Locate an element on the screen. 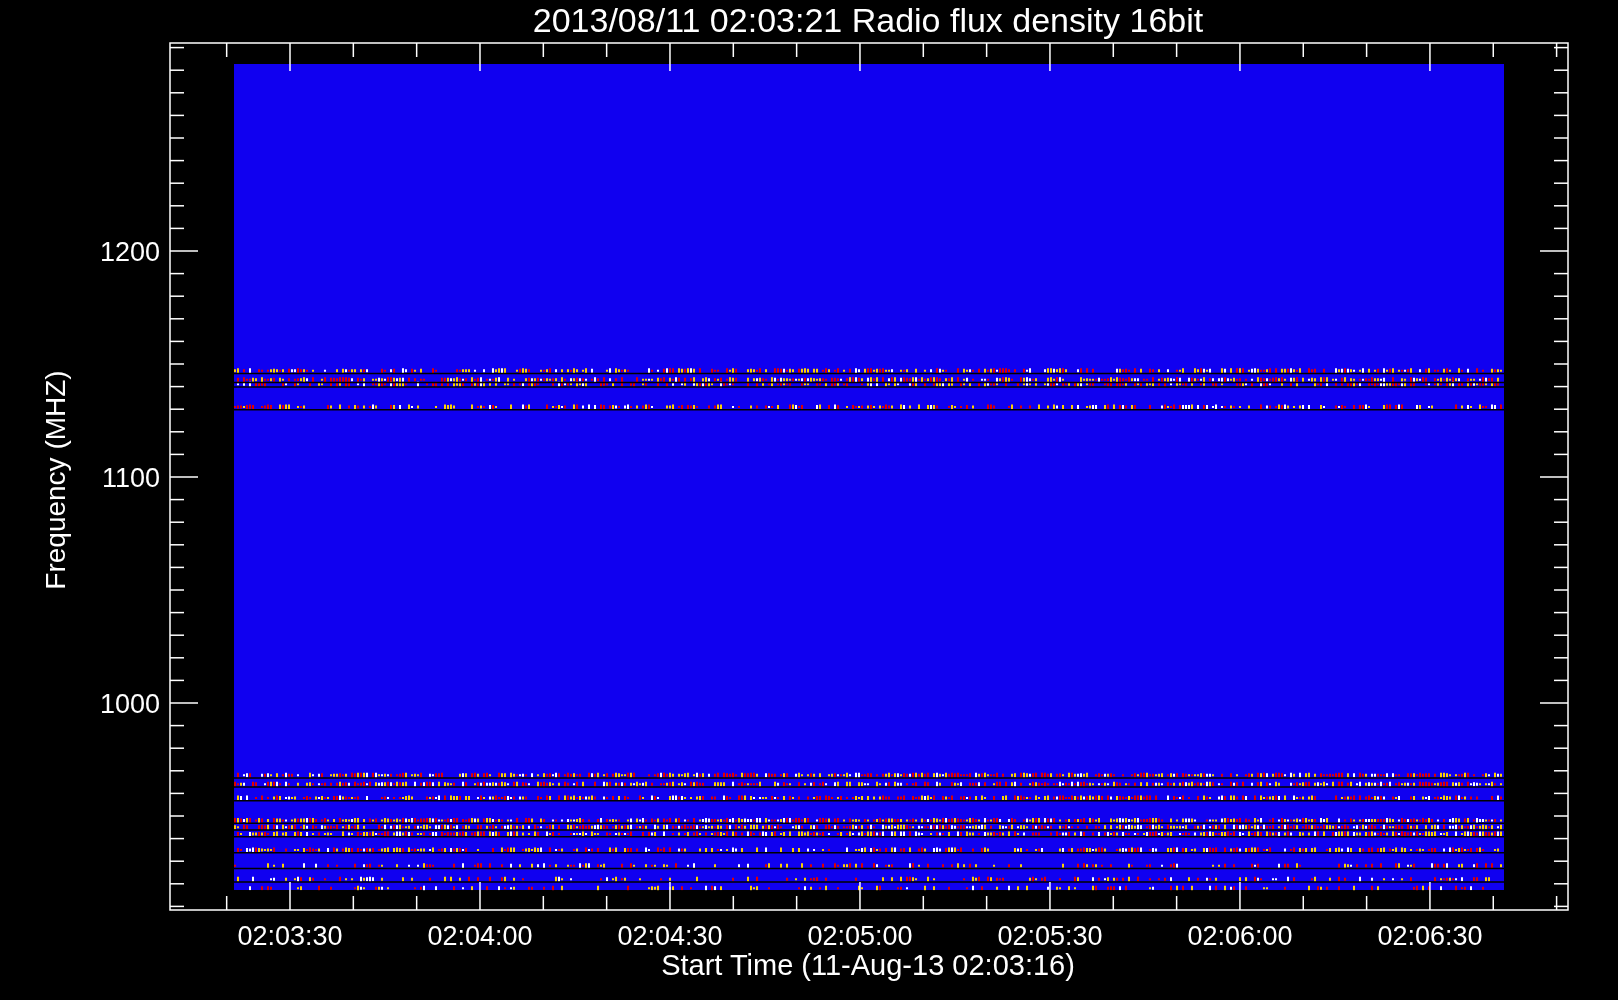  x-tick-label: 02:04:00 is located at coordinates (480, 936).